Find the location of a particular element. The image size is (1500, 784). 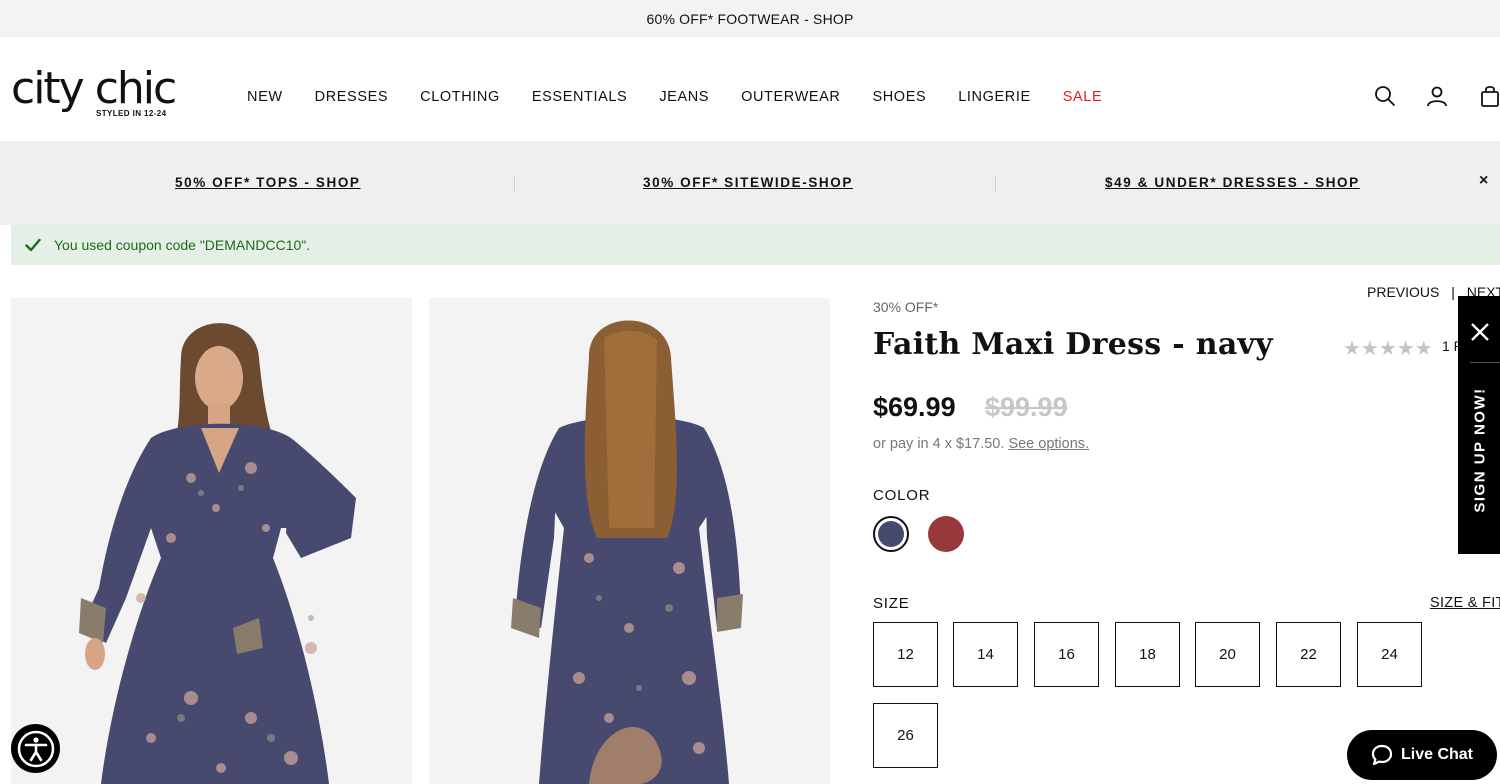

size-option: 16 is located at coordinates (1066, 654).